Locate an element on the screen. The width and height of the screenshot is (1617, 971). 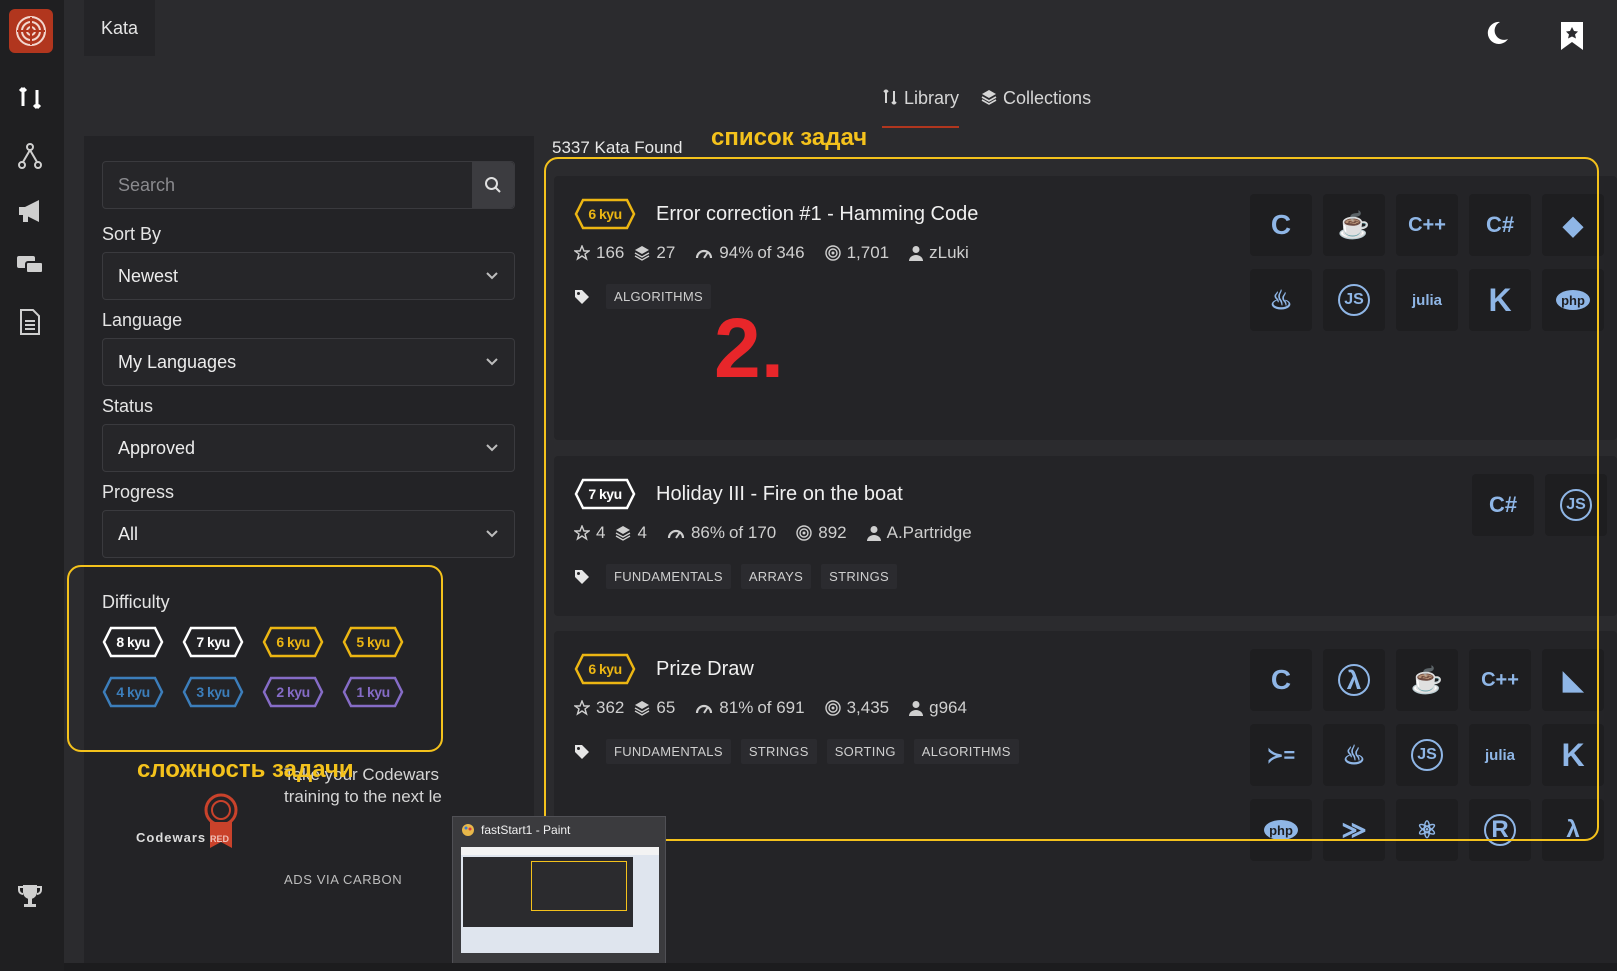
progress-label: Progress is located at coordinates (138, 492).